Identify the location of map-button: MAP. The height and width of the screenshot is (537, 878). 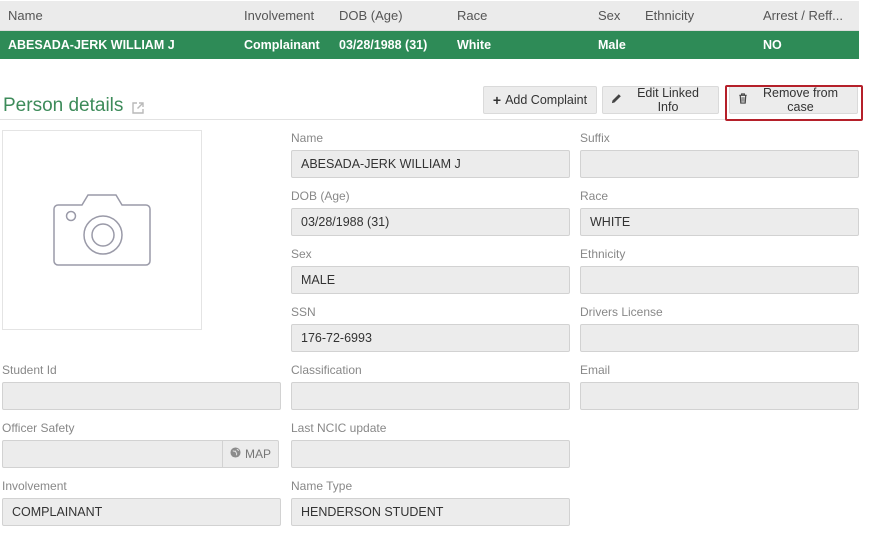
(250, 454).